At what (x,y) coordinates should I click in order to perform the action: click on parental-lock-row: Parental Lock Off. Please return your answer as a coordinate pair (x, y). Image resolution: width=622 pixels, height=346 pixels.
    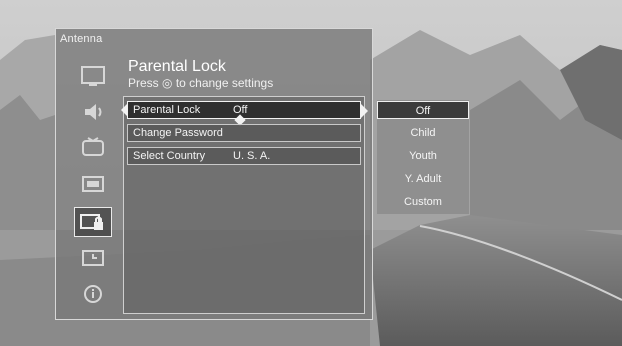
    Looking at the image, I should click on (244, 113).